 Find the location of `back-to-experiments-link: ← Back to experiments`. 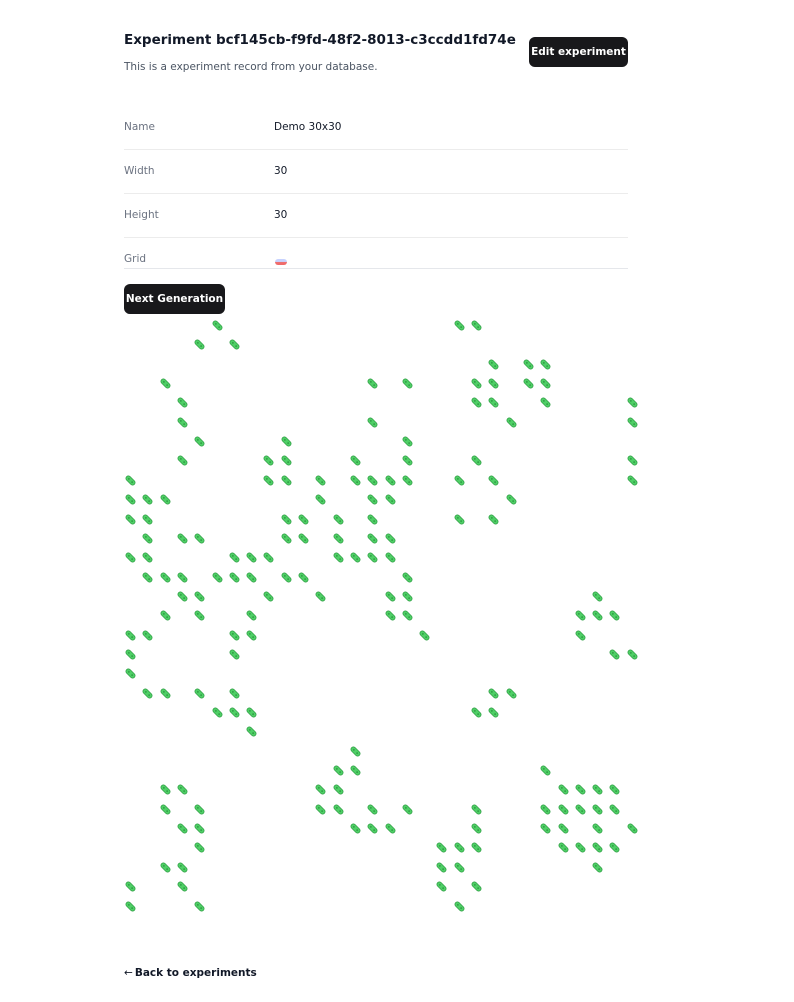

back-to-experiments-link: ← Back to experiments is located at coordinates (190, 973).